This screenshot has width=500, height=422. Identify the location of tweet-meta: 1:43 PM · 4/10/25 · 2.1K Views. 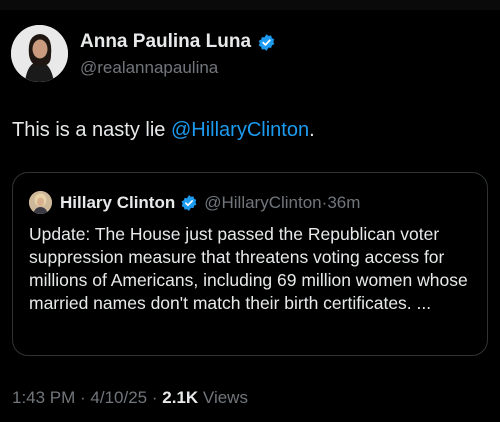
(130, 398).